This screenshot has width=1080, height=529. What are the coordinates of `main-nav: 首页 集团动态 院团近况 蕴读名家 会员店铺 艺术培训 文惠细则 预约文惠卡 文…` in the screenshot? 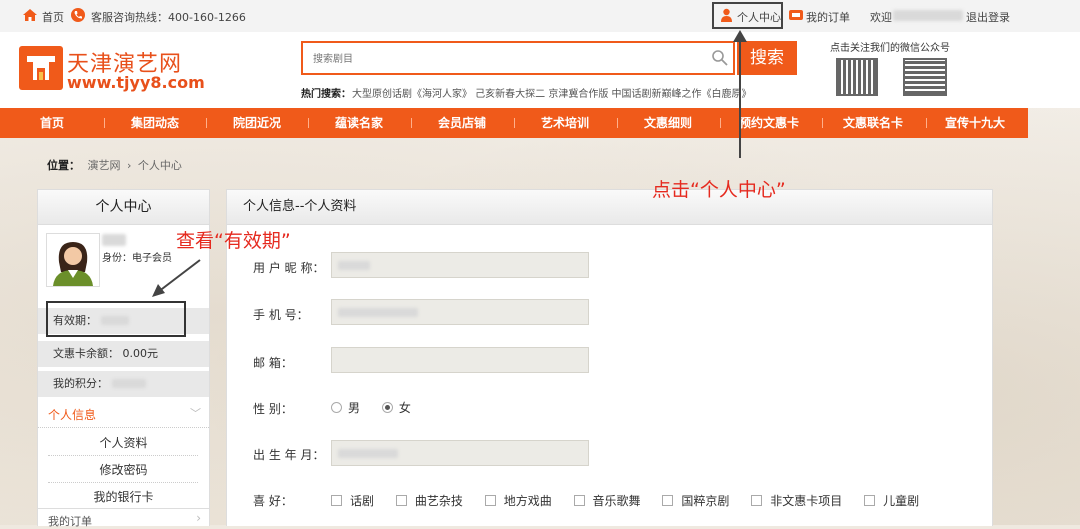 It's located at (514, 123).